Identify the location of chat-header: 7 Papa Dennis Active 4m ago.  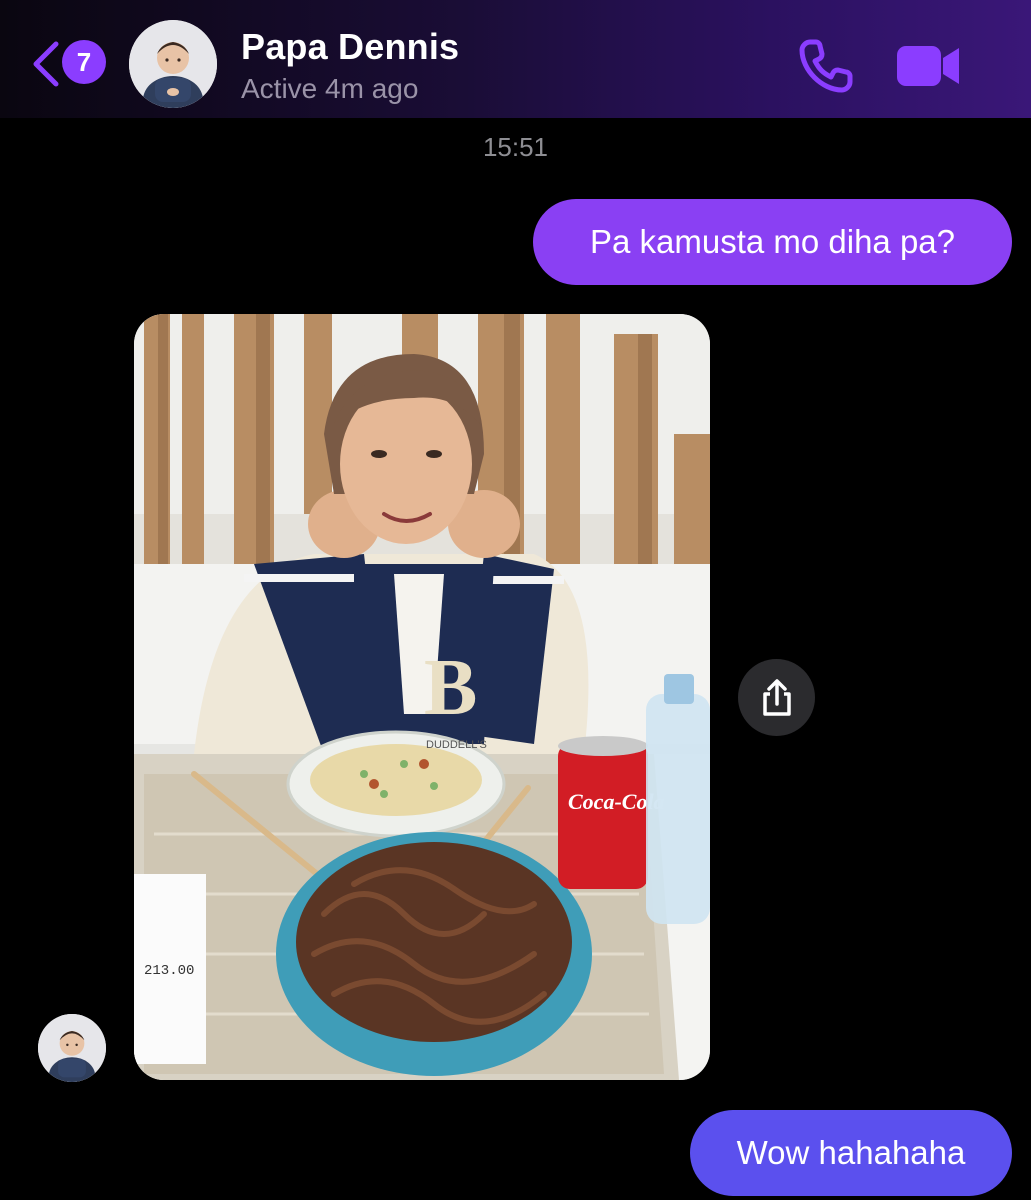
(515, 59).